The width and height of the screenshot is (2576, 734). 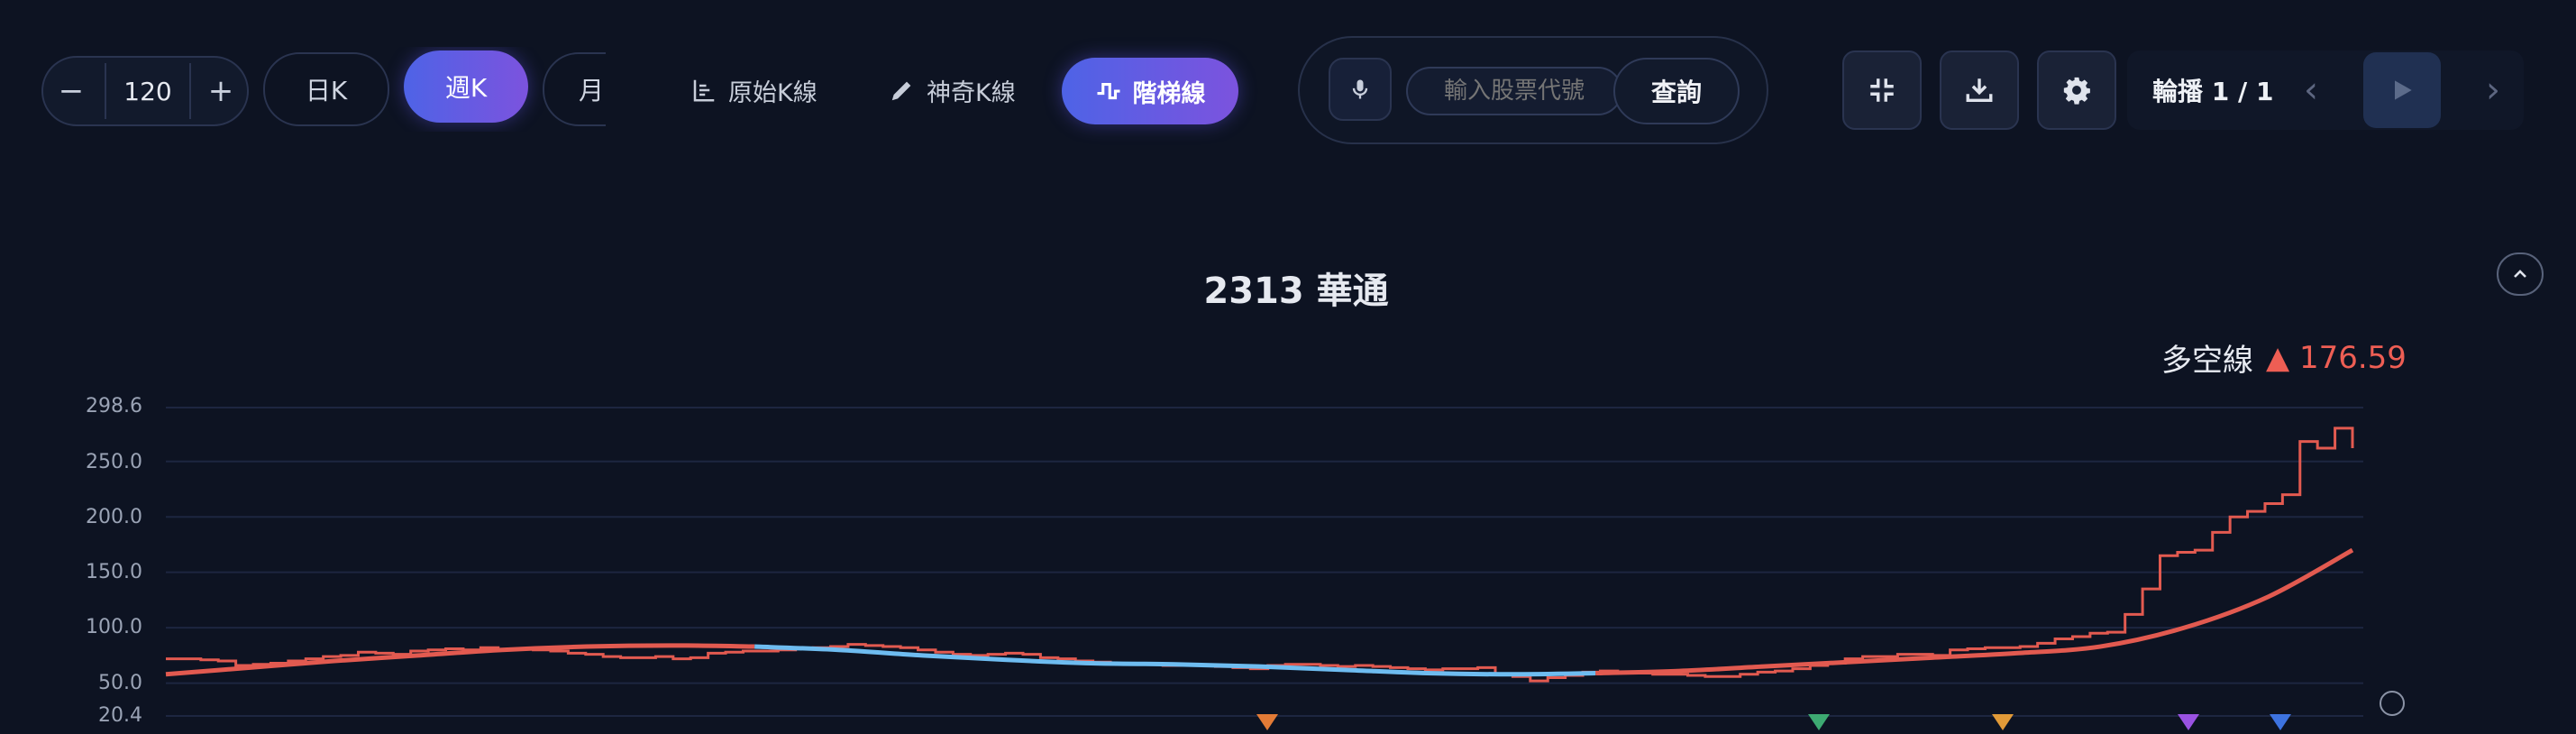 I want to click on trend-line-bull, so click(x=1974, y=611).